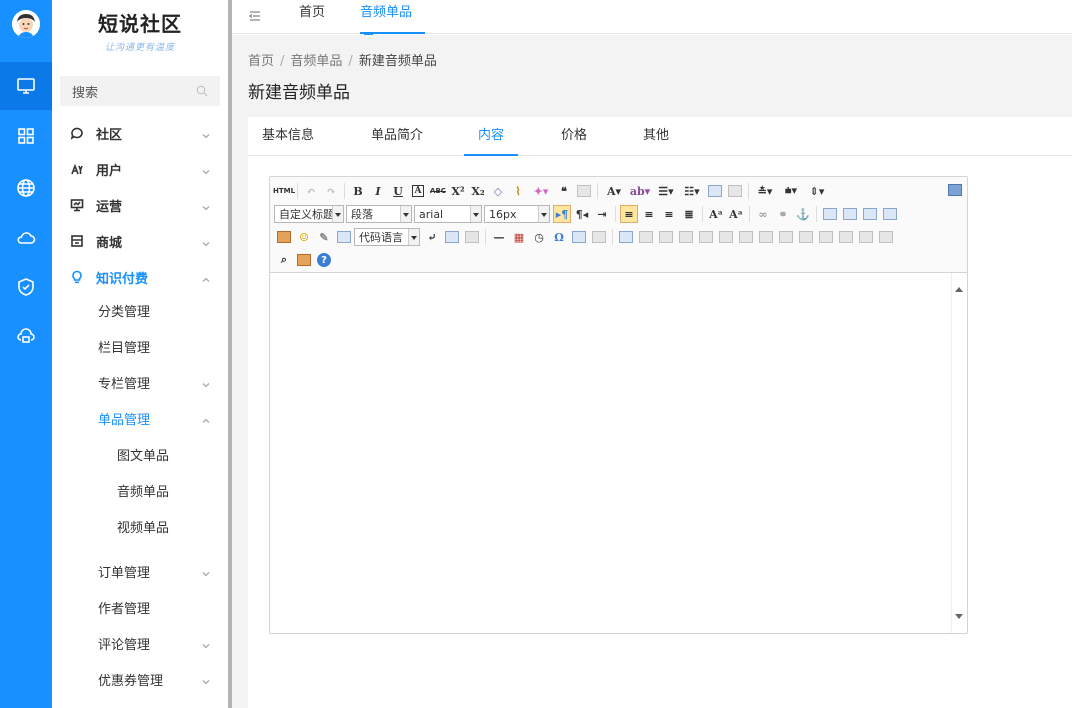  I want to click on charts-icon, so click(886, 237).